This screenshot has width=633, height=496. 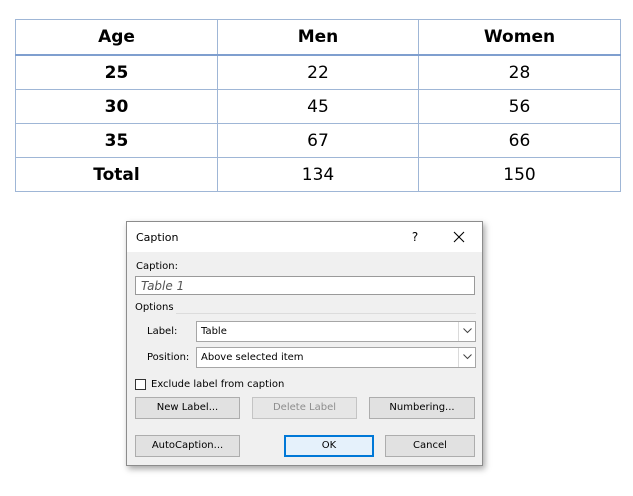 I want to click on caption-field-label: Caption:, so click(x=157, y=266).